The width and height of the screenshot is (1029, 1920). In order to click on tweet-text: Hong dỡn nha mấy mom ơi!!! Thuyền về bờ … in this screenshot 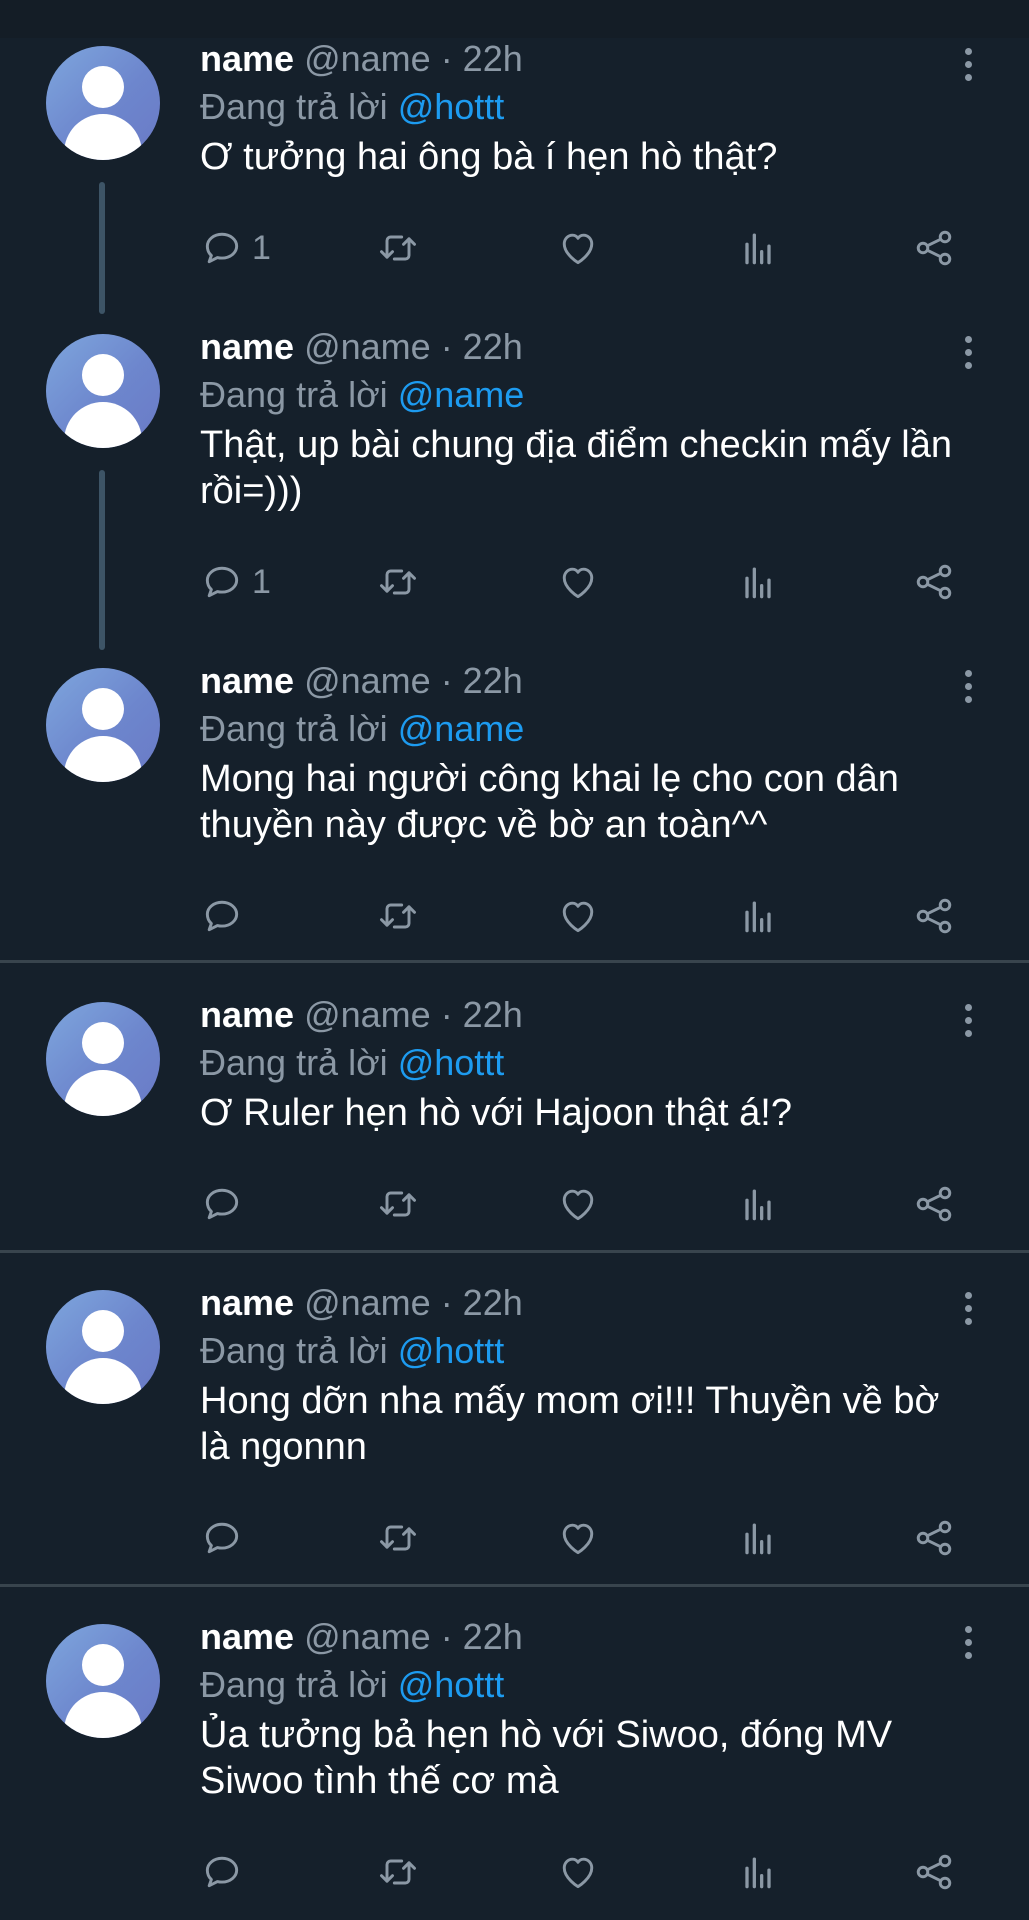, I will do `click(570, 1424)`.